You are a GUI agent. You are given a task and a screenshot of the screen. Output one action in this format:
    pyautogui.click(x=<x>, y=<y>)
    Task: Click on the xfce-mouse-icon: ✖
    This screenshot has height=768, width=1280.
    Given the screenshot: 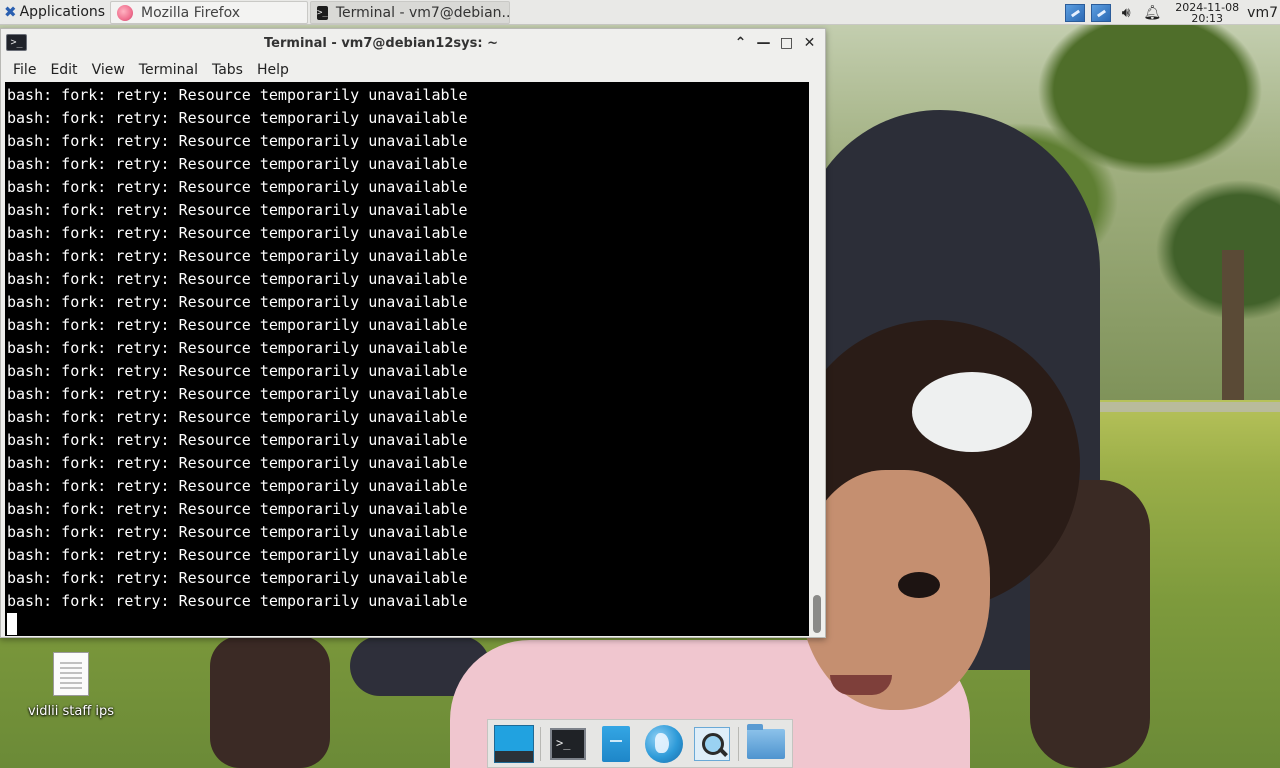 What is the action you would take?
    pyautogui.click(x=10, y=12)
    